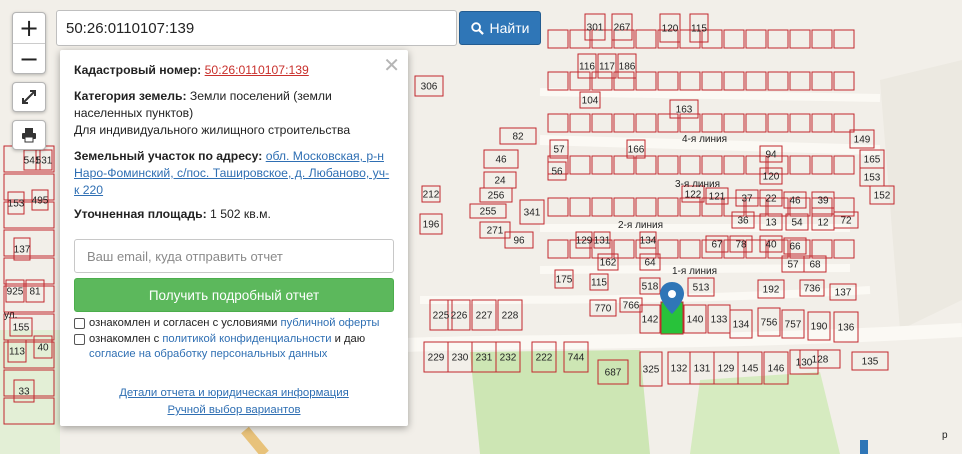 The height and width of the screenshot is (454, 962). What do you see at coordinates (168, 156) in the screenshot?
I see `address-label: Земельный участок по адресу:` at bounding box center [168, 156].